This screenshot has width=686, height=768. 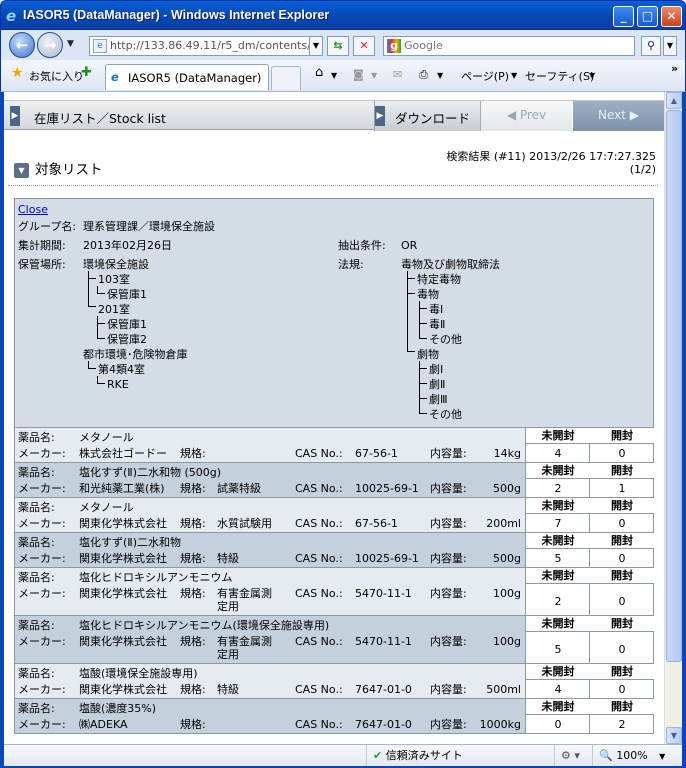 What do you see at coordinates (618, 116) in the screenshot?
I see `next-button: Next ▶` at bounding box center [618, 116].